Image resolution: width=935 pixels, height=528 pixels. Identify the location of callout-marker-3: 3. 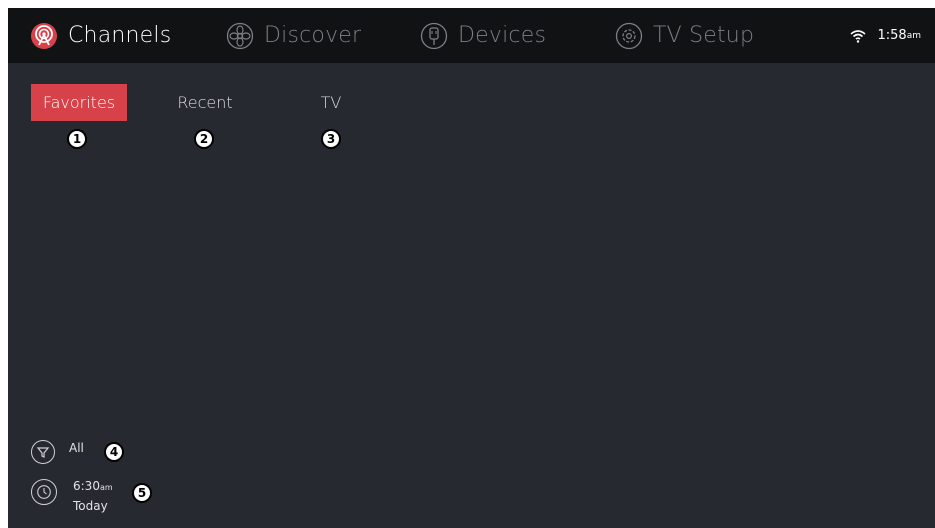
(331, 139).